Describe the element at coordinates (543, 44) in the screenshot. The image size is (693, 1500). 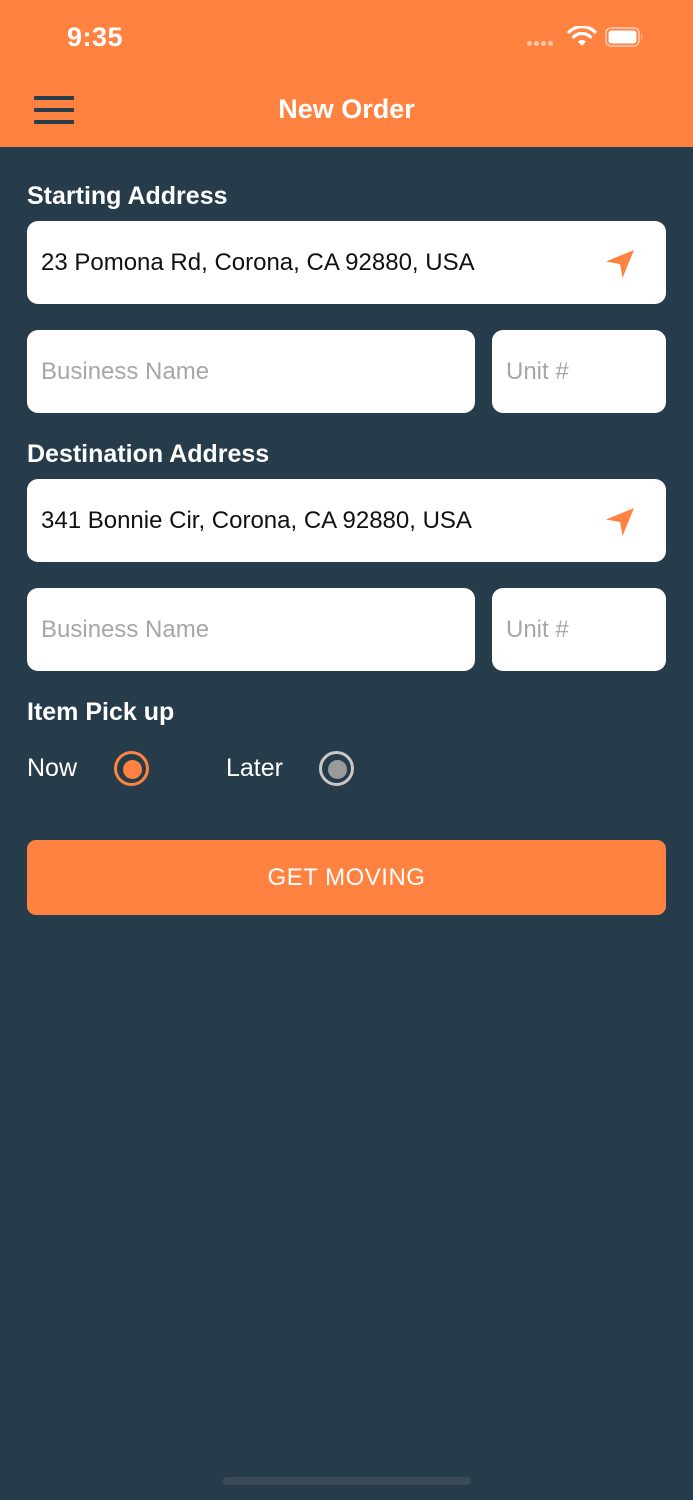
I see `cellular-signal-icon` at that location.